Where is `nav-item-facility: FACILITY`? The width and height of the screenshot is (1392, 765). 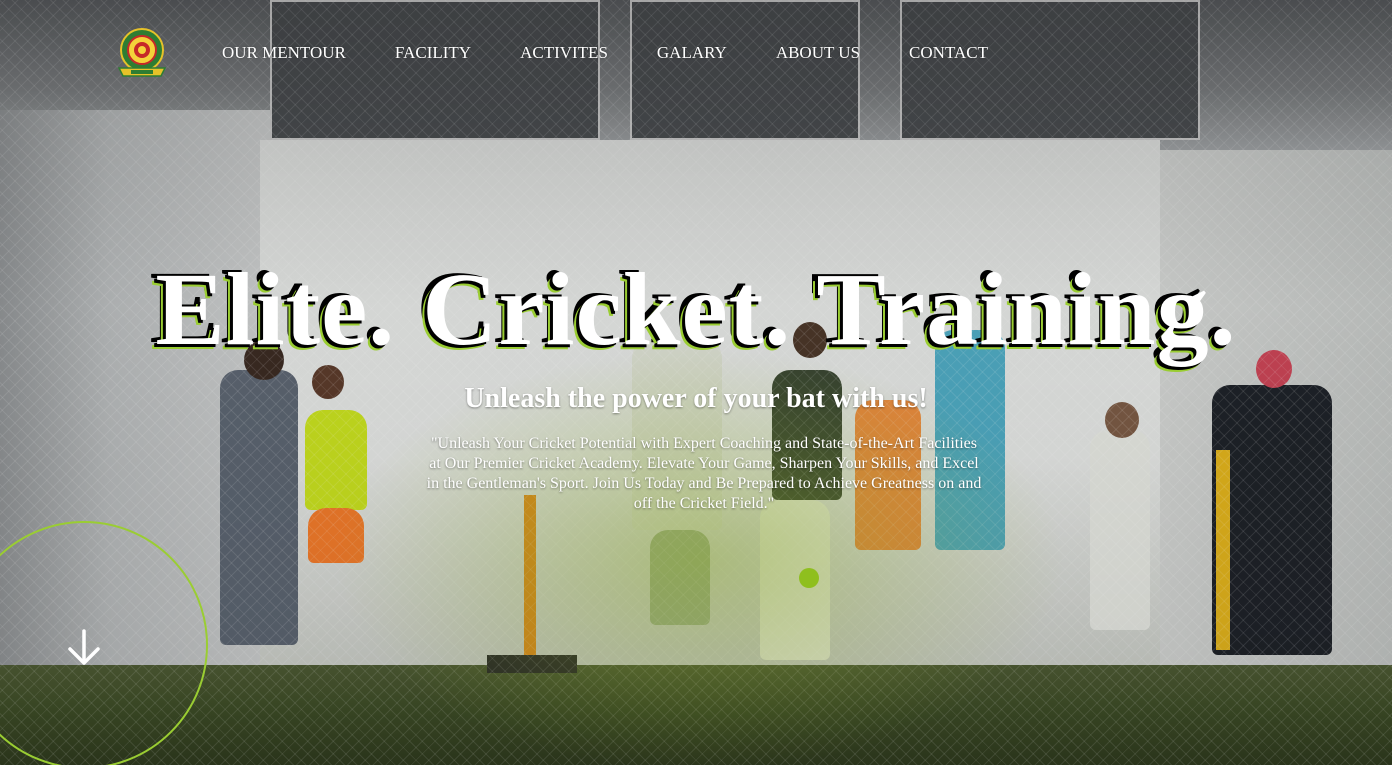 nav-item-facility: FACILITY is located at coordinates (433, 53).